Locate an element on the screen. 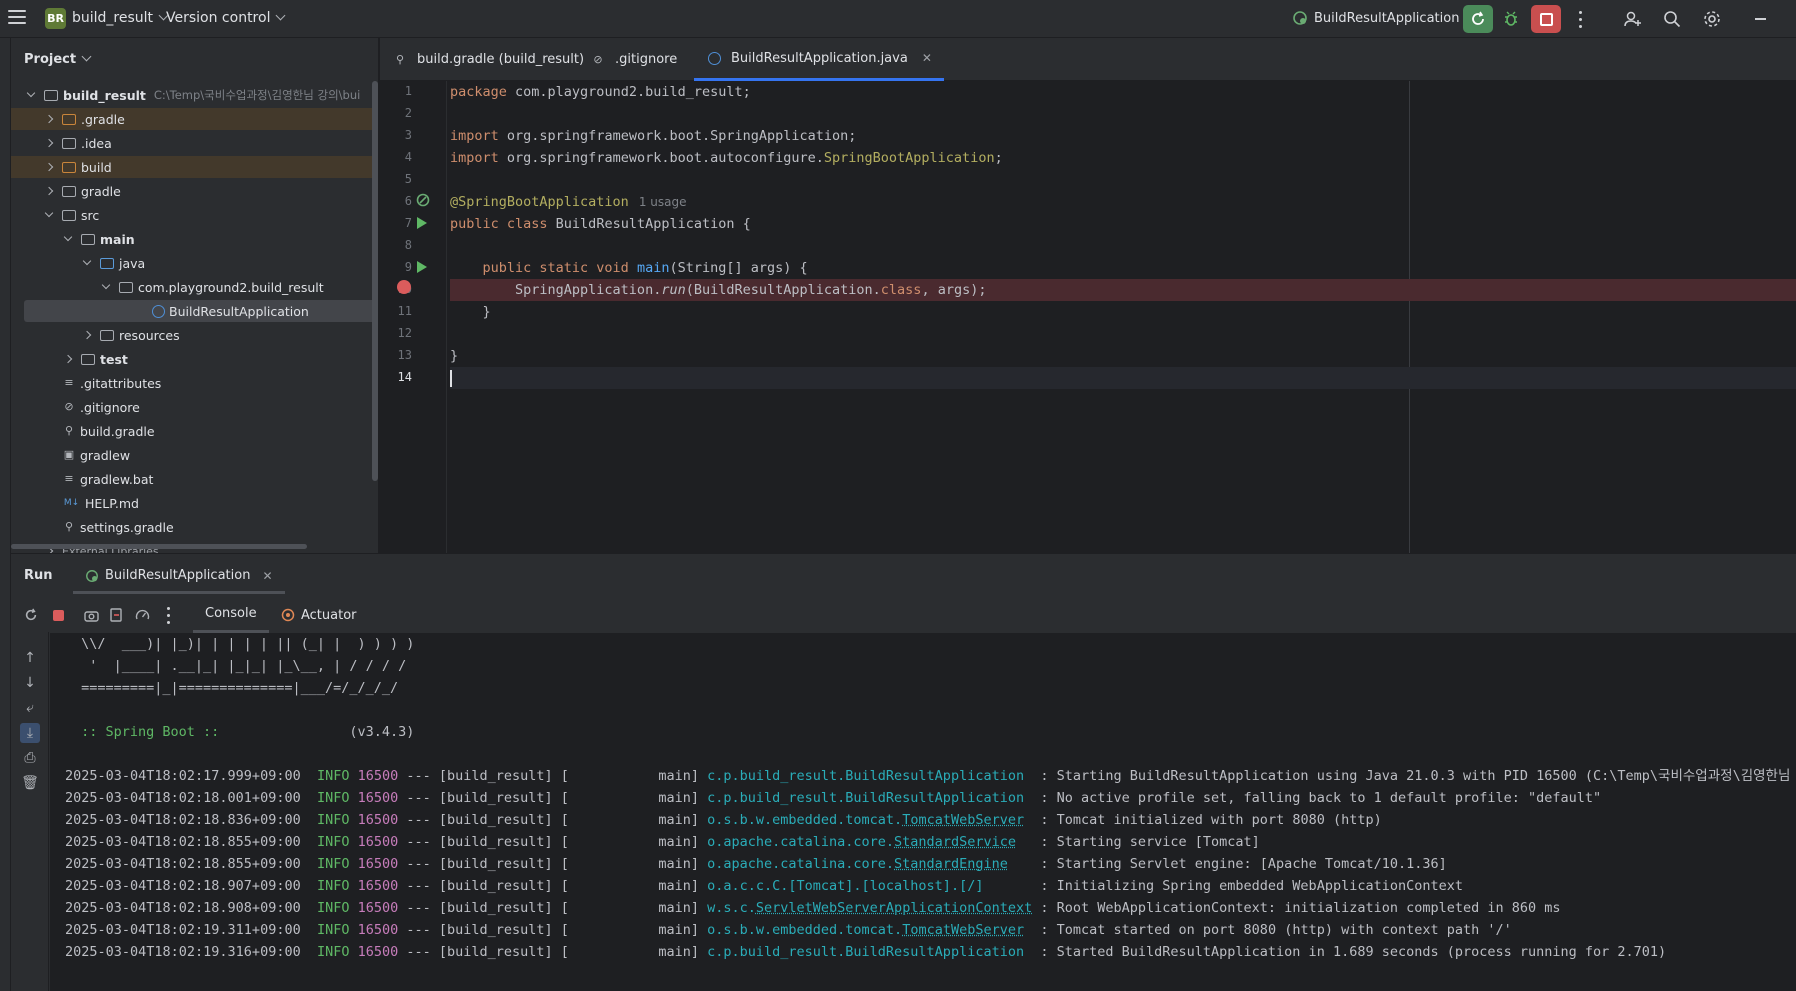 Image resolution: width=1796 pixels, height=991 pixels. project-switcher: build_result is located at coordinates (119, 18).